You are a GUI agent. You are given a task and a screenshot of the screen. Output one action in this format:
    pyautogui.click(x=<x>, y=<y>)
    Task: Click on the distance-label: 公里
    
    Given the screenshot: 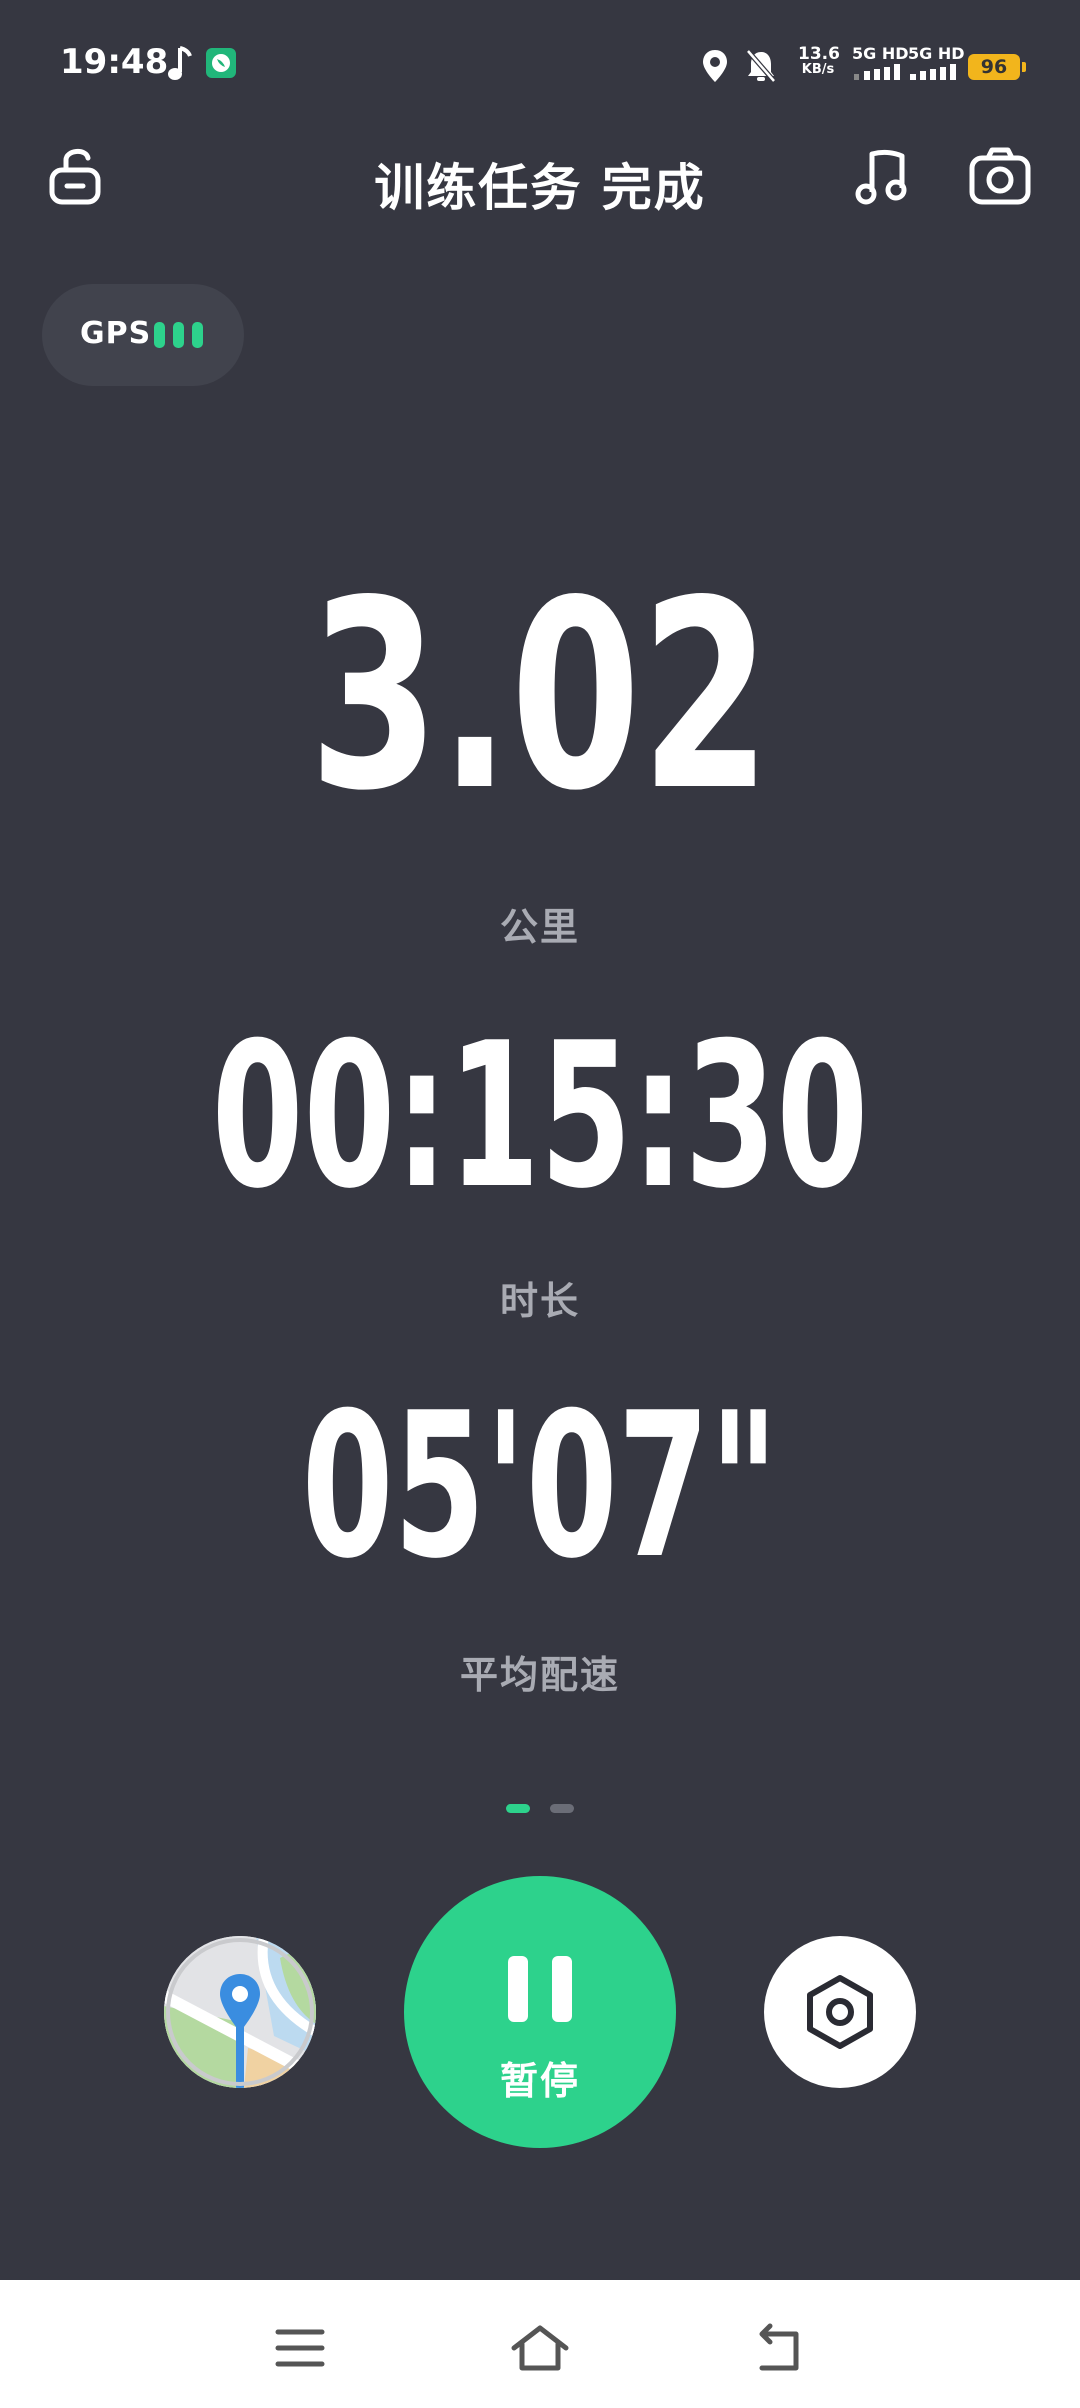 What is the action you would take?
    pyautogui.click(x=539, y=927)
    